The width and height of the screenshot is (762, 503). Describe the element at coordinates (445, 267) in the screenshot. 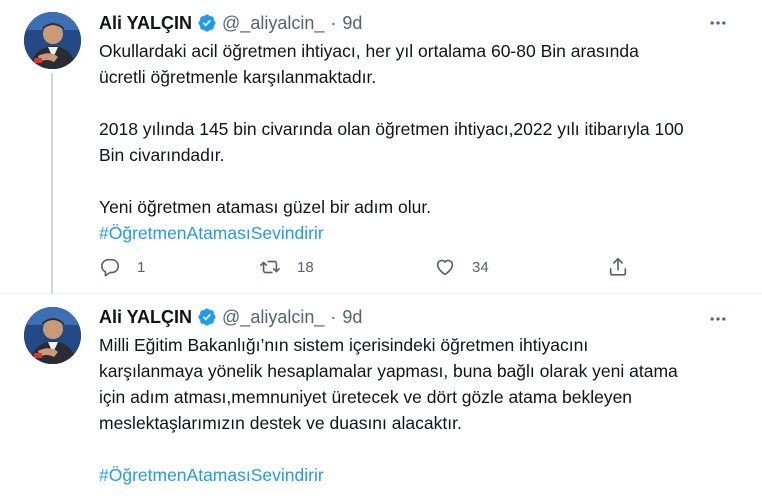

I see `heart-icon` at that location.